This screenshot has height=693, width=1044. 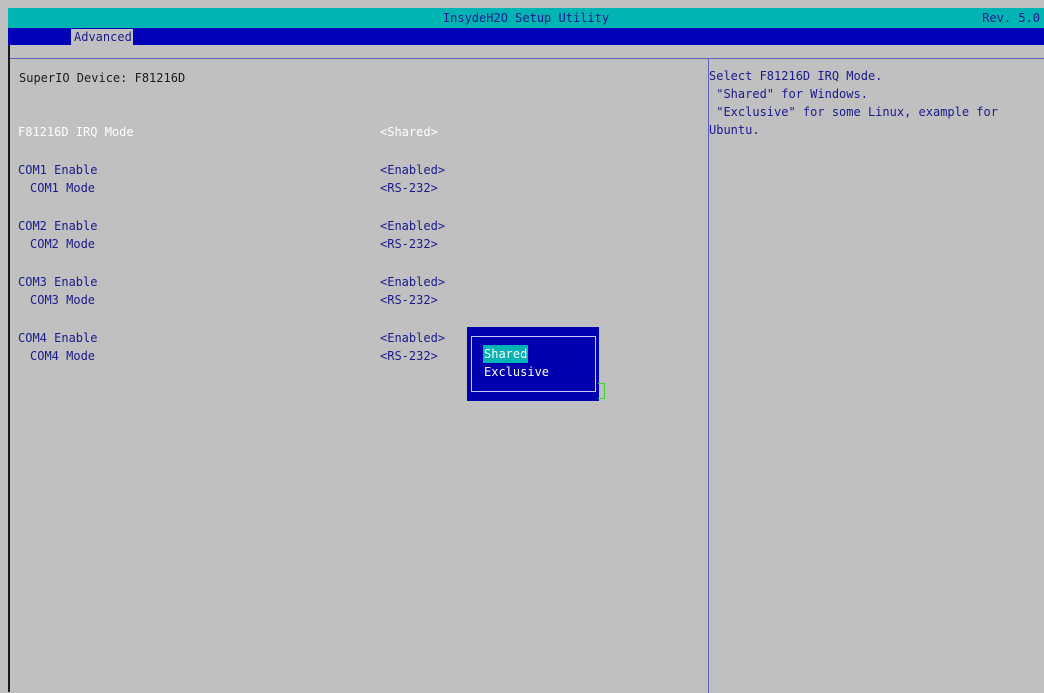 What do you see at coordinates (526, 36) in the screenshot?
I see `tab-bar: Advanced` at bounding box center [526, 36].